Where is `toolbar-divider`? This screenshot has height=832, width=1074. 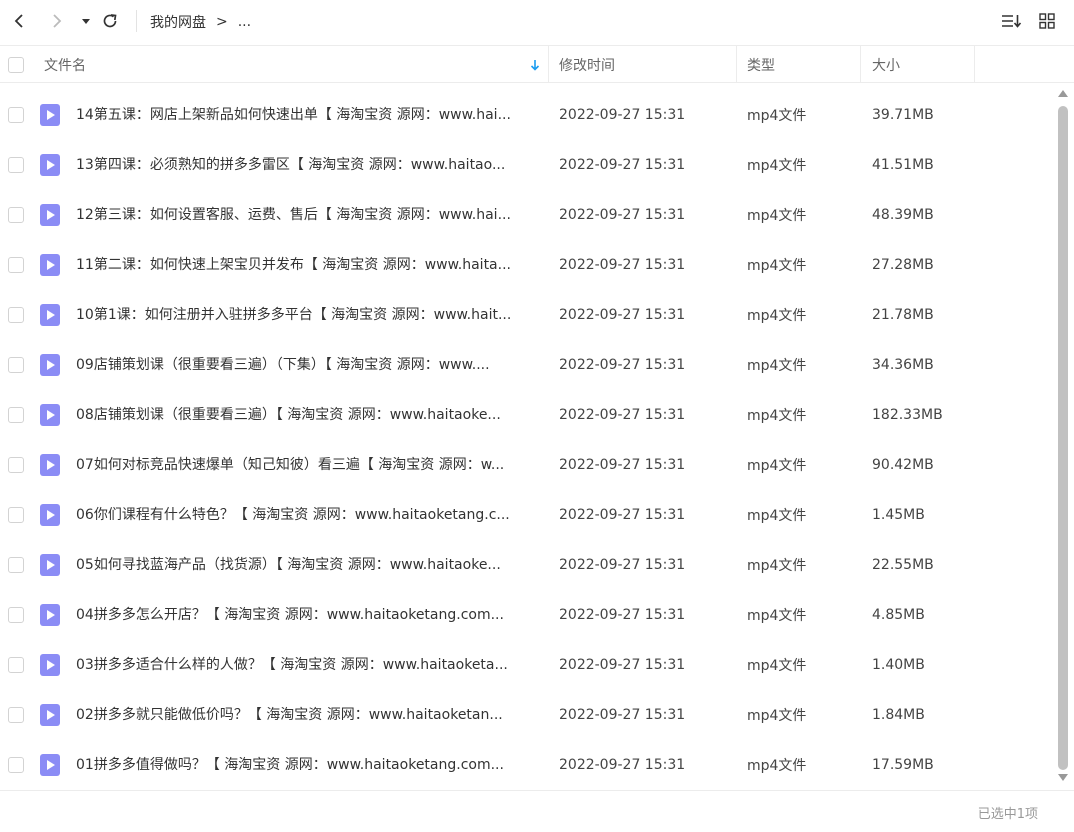 toolbar-divider is located at coordinates (136, 21).